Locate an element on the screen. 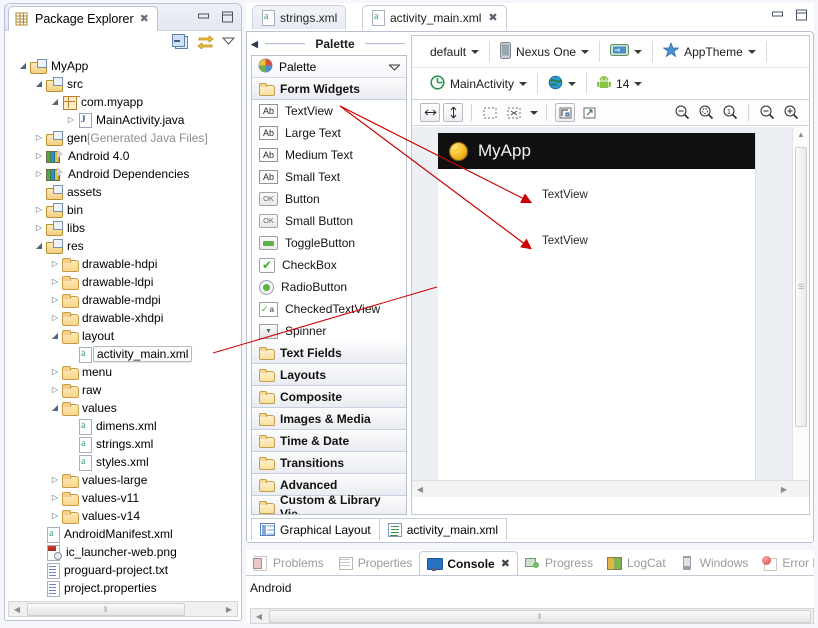  tree-item: styles.xml is located at coordinates (123, 462).